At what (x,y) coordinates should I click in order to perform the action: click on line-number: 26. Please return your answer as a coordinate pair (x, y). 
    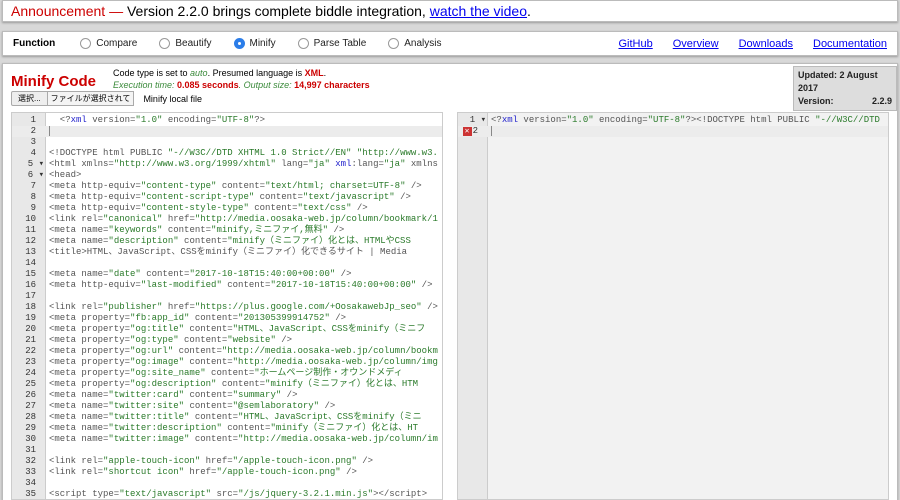
    Looking at the image, I should click on (30, 395).